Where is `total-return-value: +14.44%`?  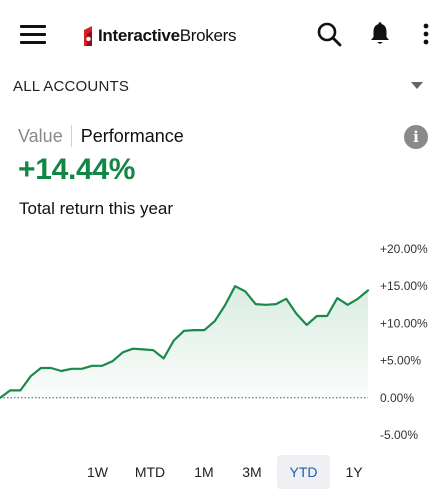
total-return-value: +14.44% is located at coordinates (77, 169).